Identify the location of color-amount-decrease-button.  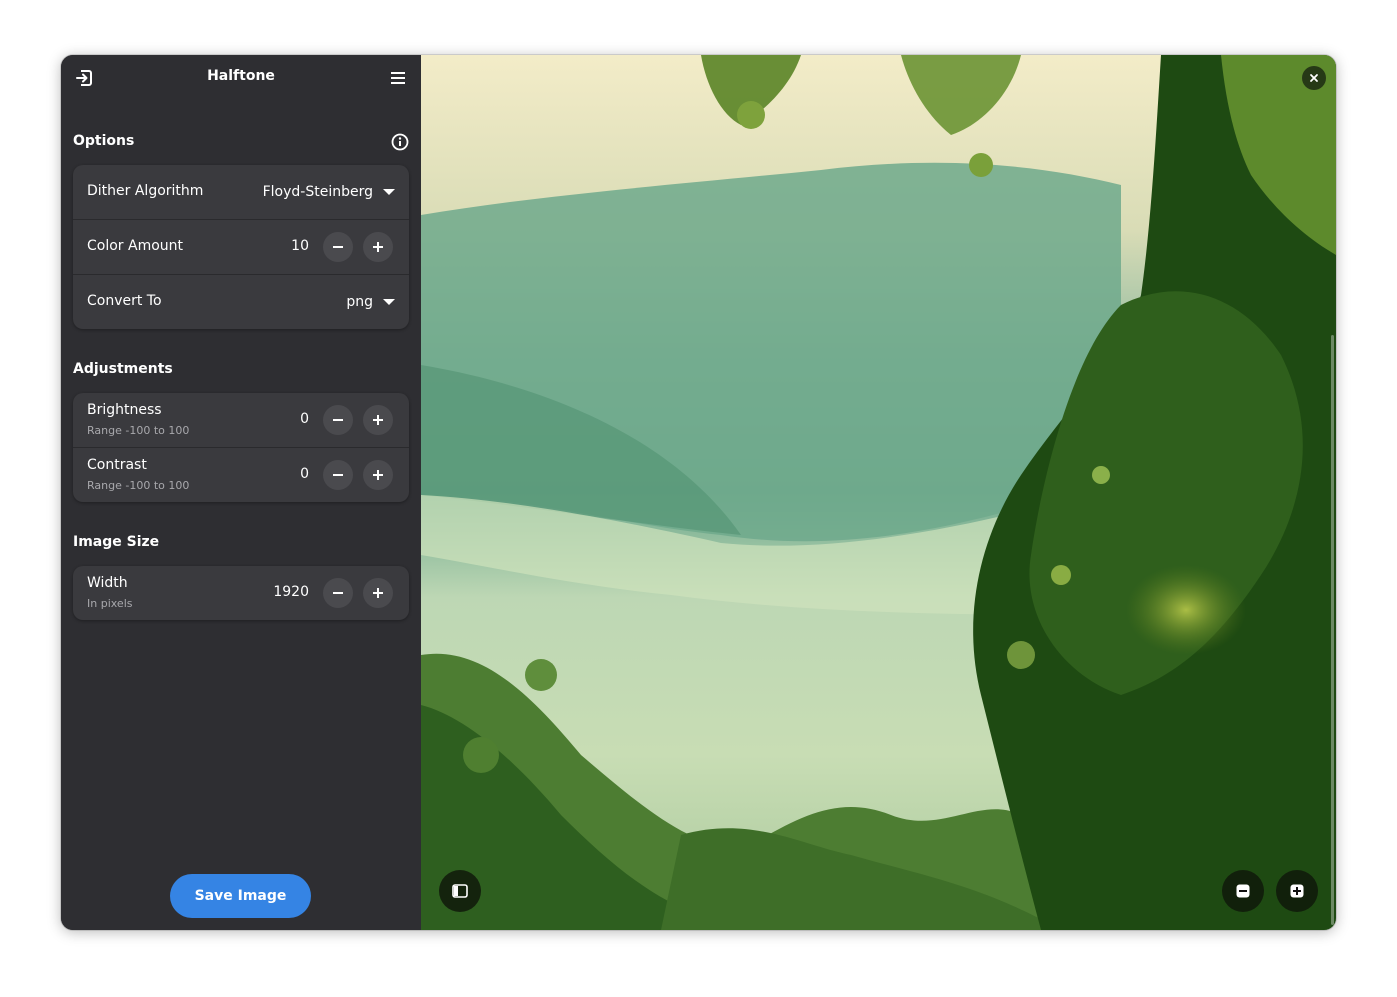
(338, 247).